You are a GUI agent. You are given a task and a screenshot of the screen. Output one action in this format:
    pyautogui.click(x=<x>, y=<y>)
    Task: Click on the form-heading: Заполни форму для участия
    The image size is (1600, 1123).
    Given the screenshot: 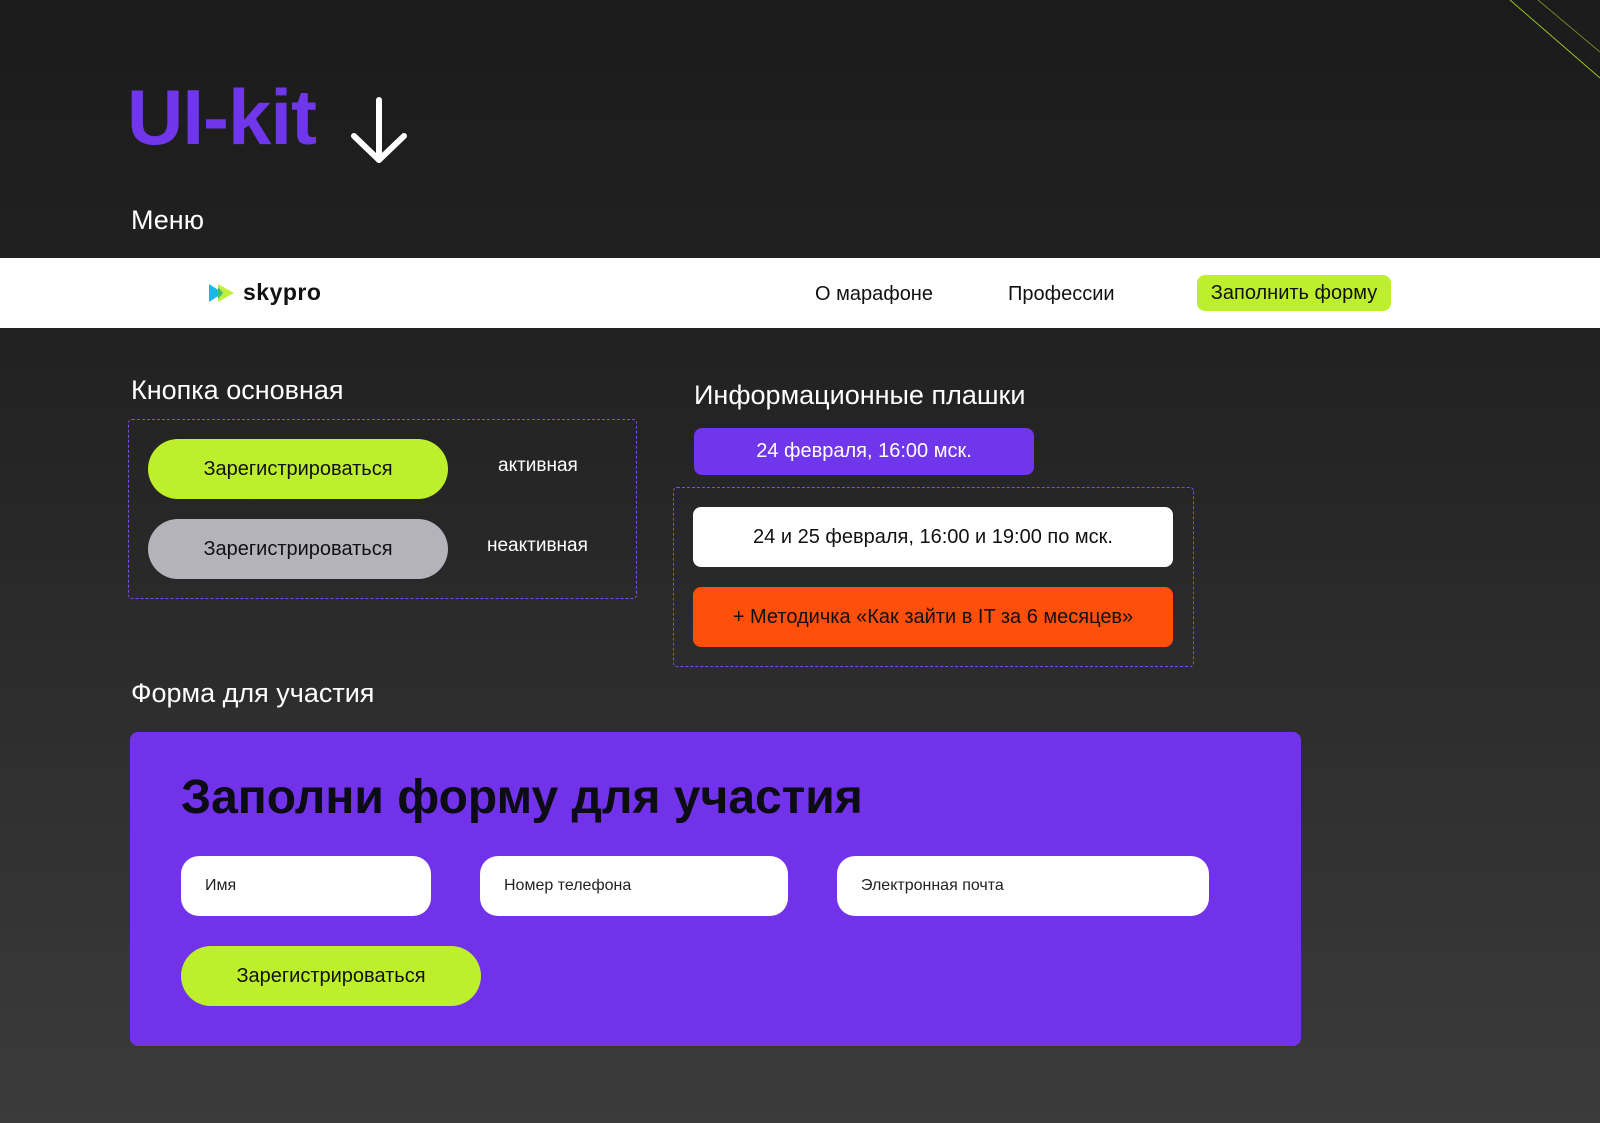 What is the action you would take?
    pyautogui.click(x=522, y=797)
    